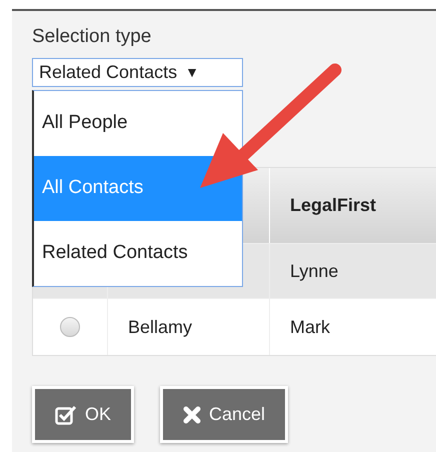 This screenshot has height=452, width=436. Describe the element at coordinates (108, 72) in the screenshot. I see `selected-value: Related Contacts` at that location.